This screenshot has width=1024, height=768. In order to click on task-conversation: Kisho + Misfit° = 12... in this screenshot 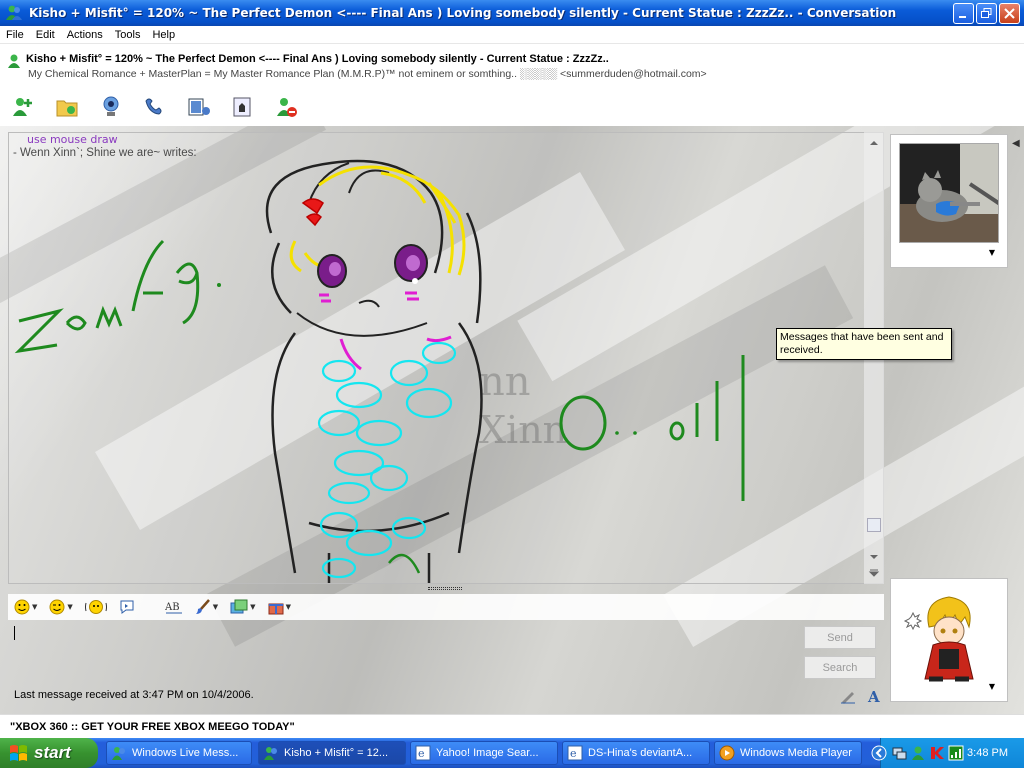, I will do `click(332, 753)`.